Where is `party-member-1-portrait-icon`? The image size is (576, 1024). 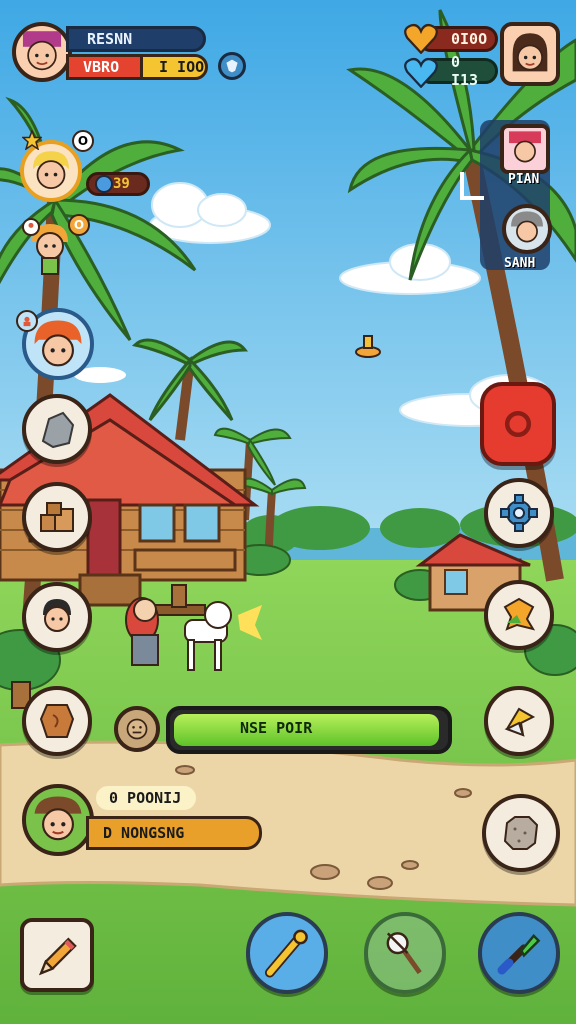 party-member-1-portrait-icon is located at coordinates (51, 170).